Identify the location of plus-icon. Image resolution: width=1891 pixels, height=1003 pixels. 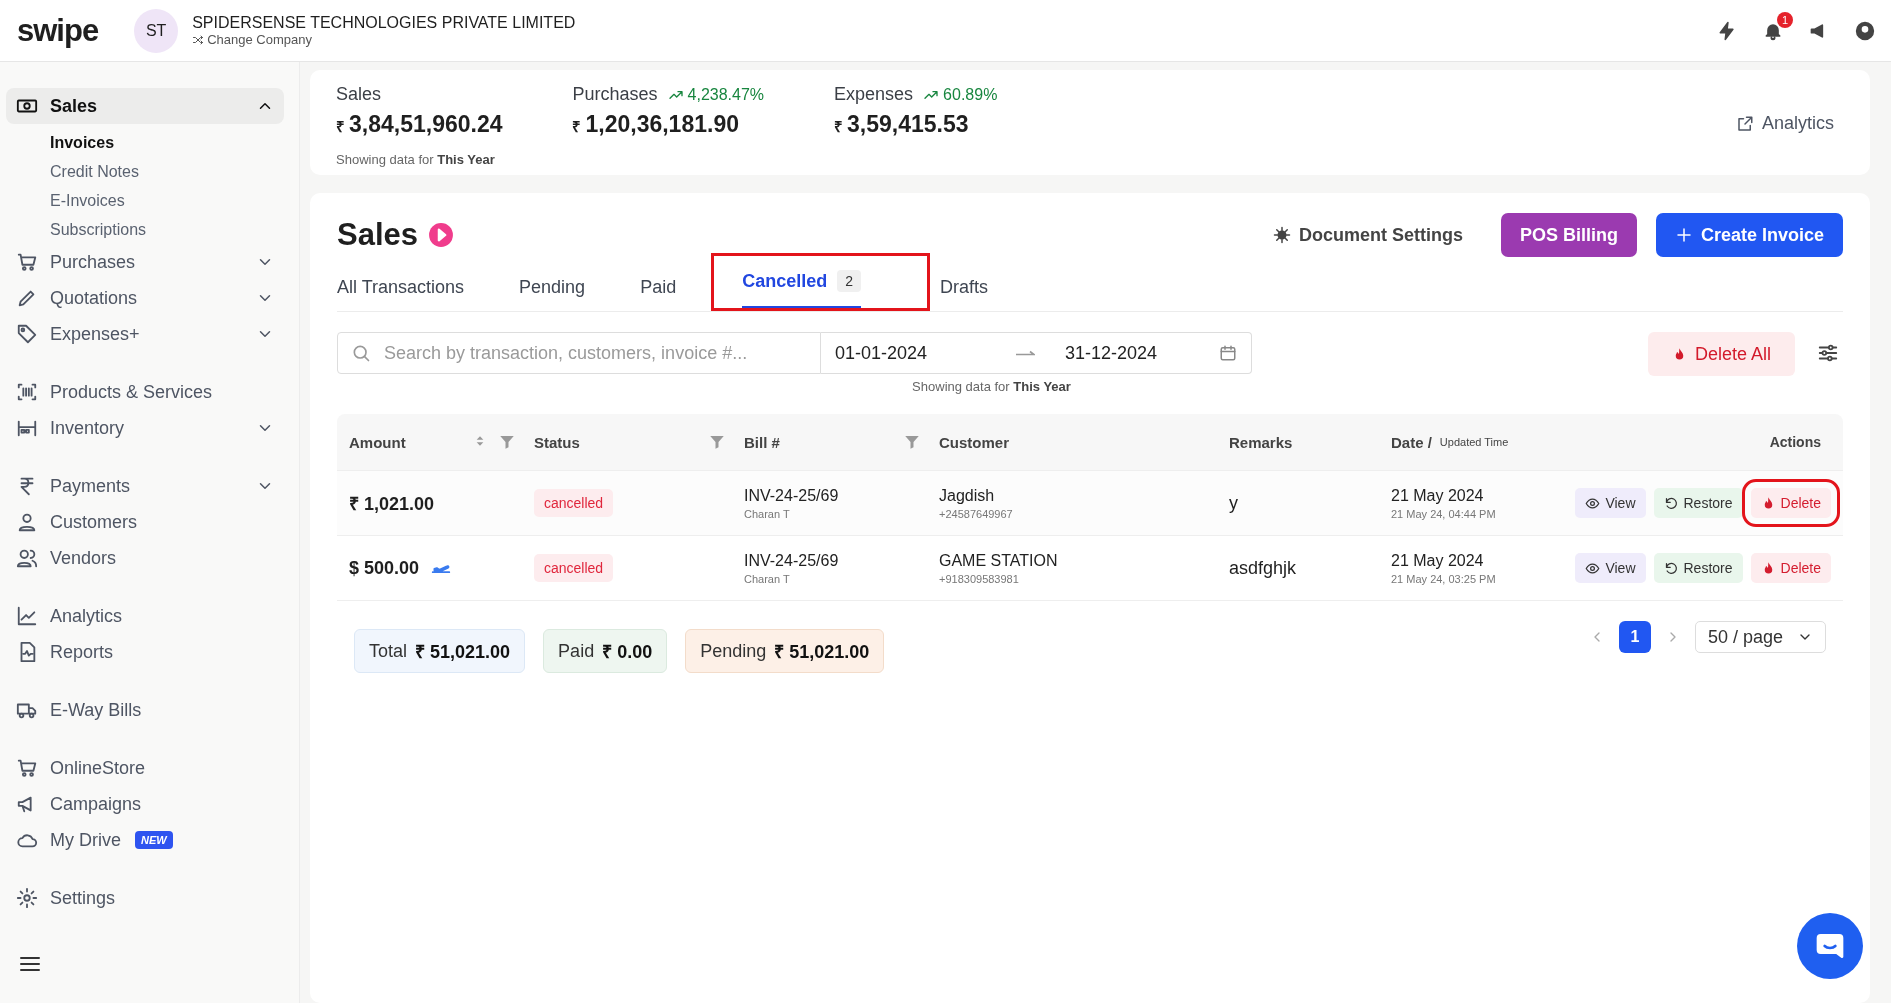
(1683, 235).